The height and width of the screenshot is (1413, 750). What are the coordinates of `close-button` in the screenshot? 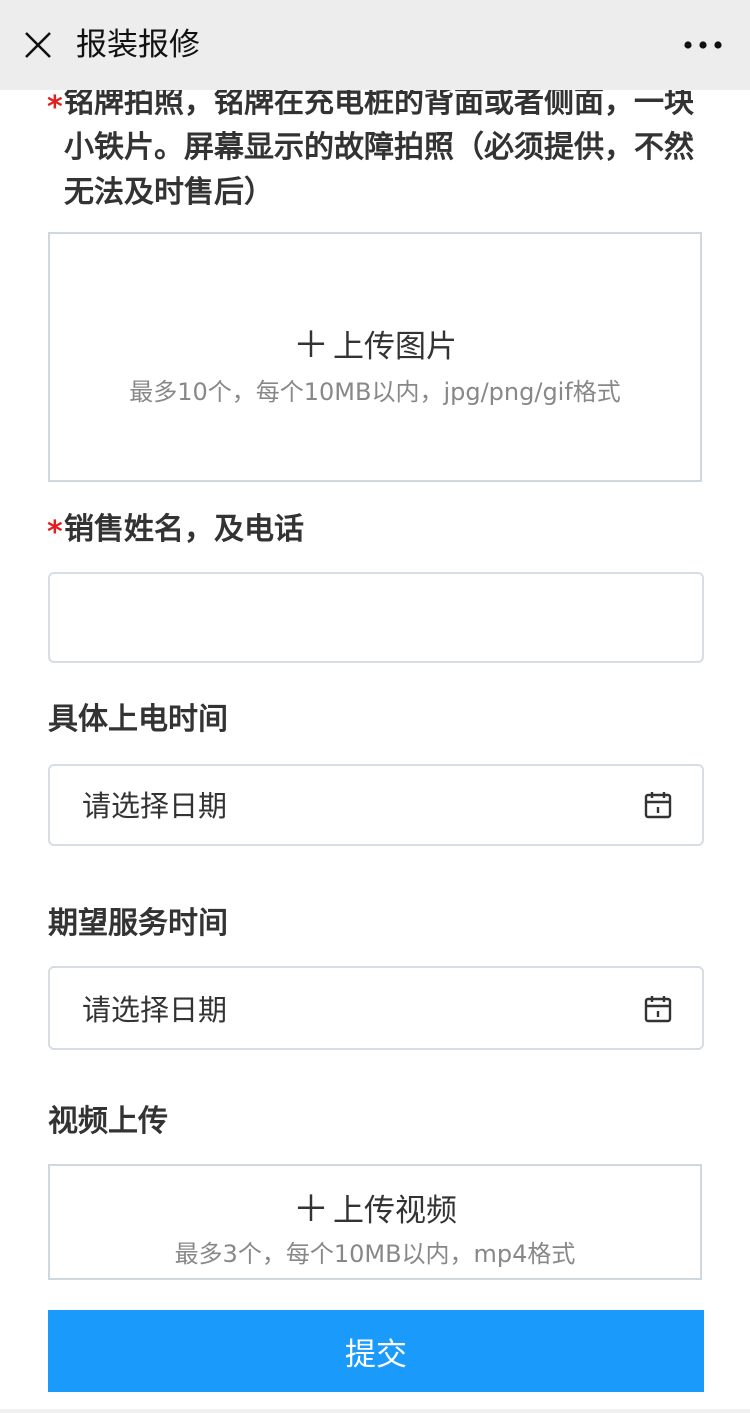 It's located at (38, 45).